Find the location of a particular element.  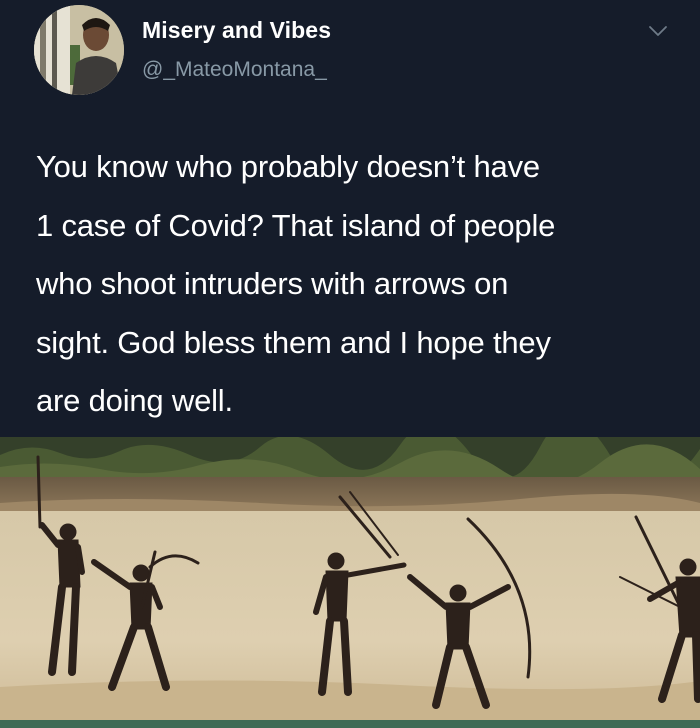

profile-photo-icon is located at coordinates (79, 50).